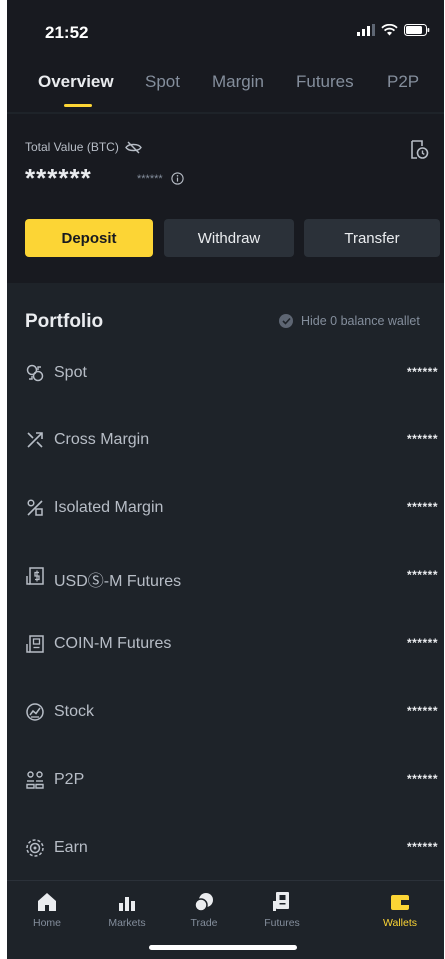  Describe the element at coordinates (70, 372) in the screenshot. I see `portfolio-row-label: Spot` at that location.